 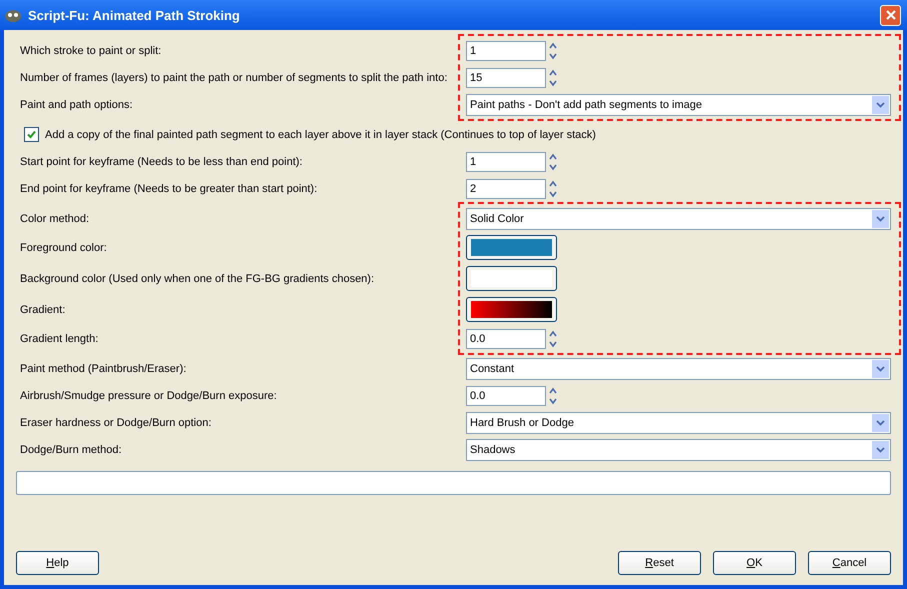 What do you see at coordinates (678, 369) in the screenshot?
I see `dropdown: Constant` at bounding box center [678, 369].